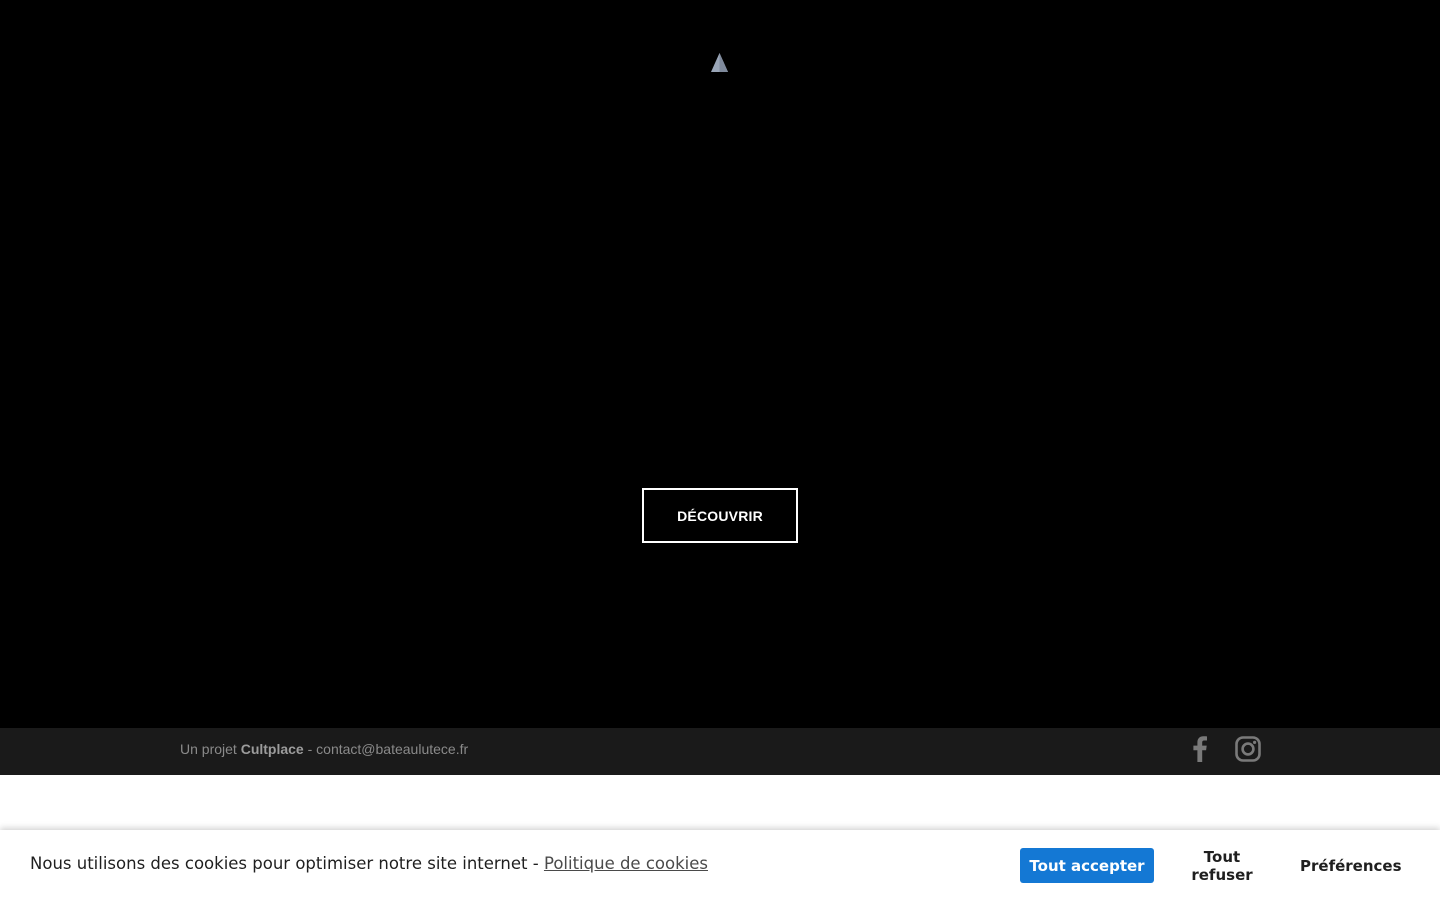 Image resolution: width=1440 pixels, height=900 pixels. I want to click on facebook-icon, so click(1200, 749).